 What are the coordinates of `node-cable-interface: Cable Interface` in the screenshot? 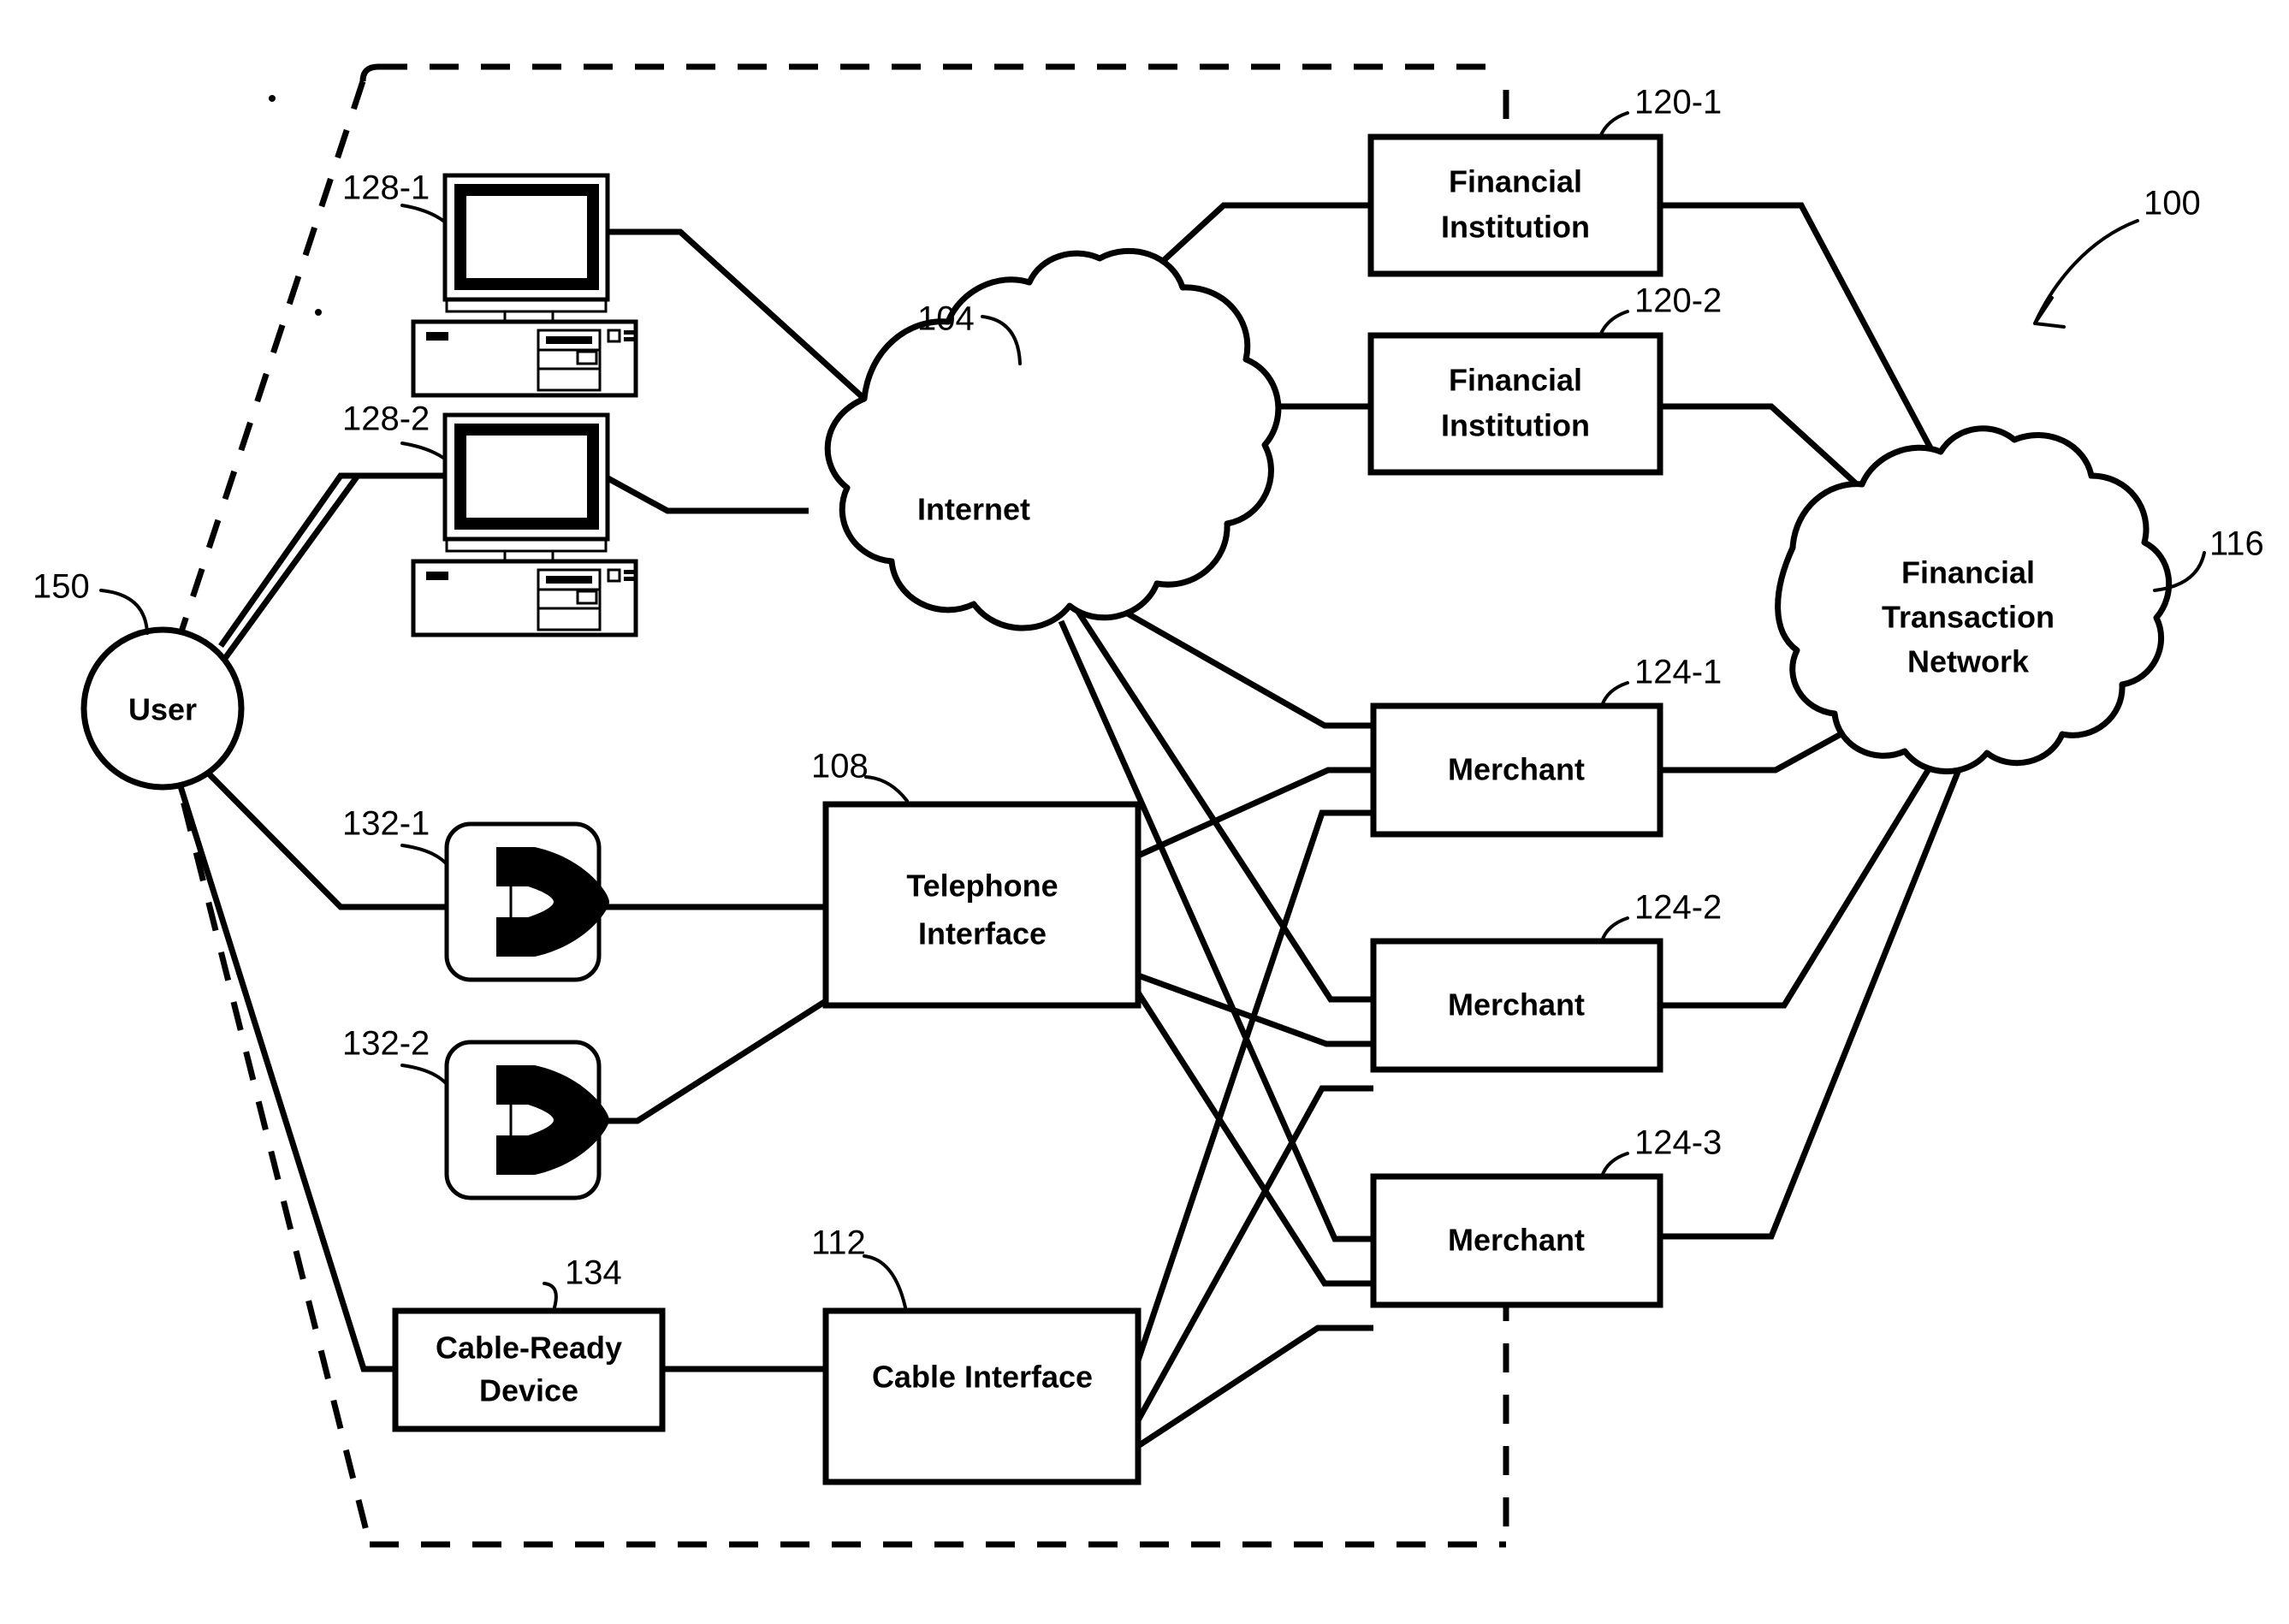 It's located at (982, 1396).